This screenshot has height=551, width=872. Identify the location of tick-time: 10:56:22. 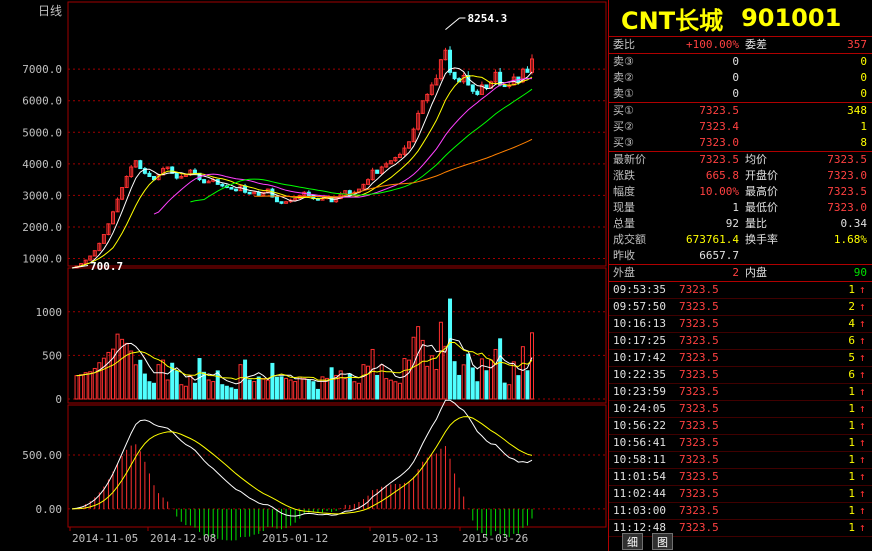
(639, 425).